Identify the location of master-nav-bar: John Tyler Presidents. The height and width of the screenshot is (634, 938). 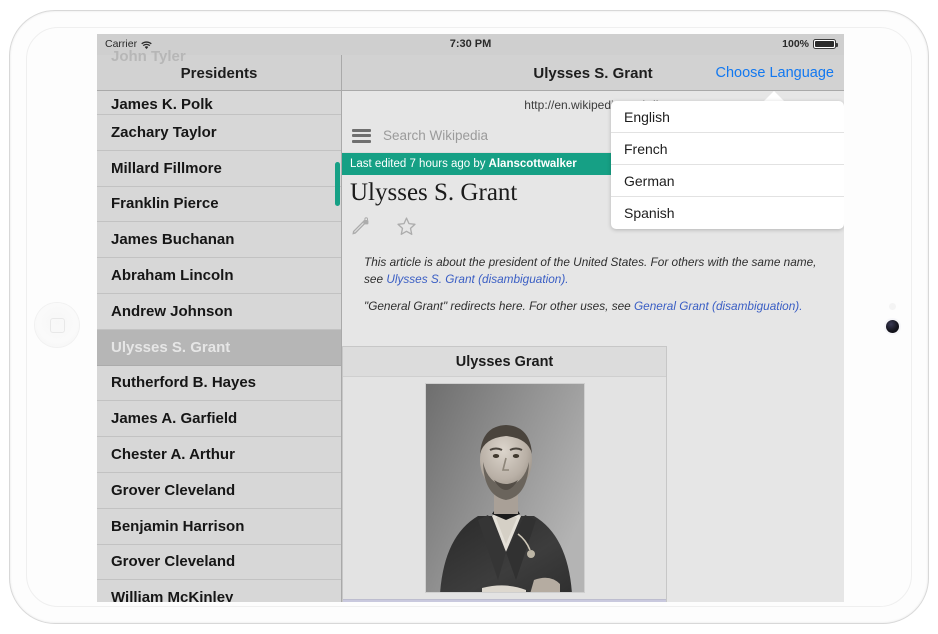
(219, 69).